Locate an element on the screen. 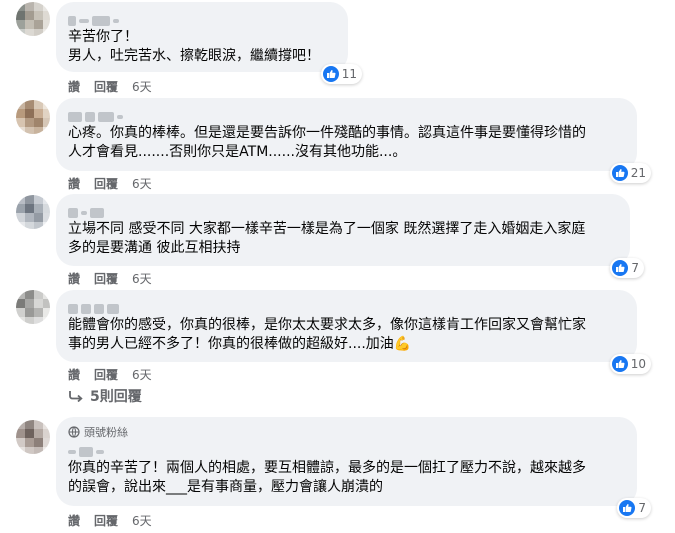 This screenshot has width=675, height=533. reaction-number: 21 is located at coordinates (638, 173).